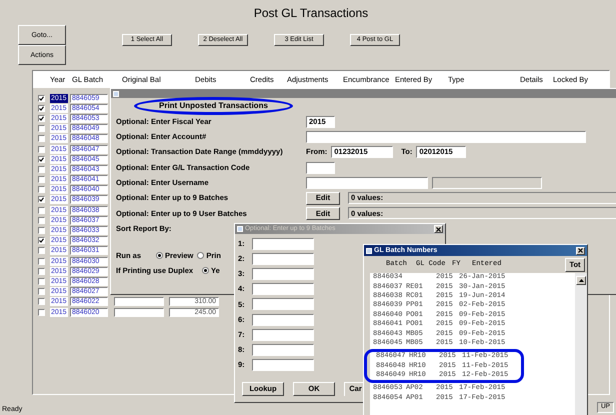  What do you see at coordinates (311, 12) in the screenshot?
I see `window-title: Post GL Transactions` at bounding box center [311, 12].